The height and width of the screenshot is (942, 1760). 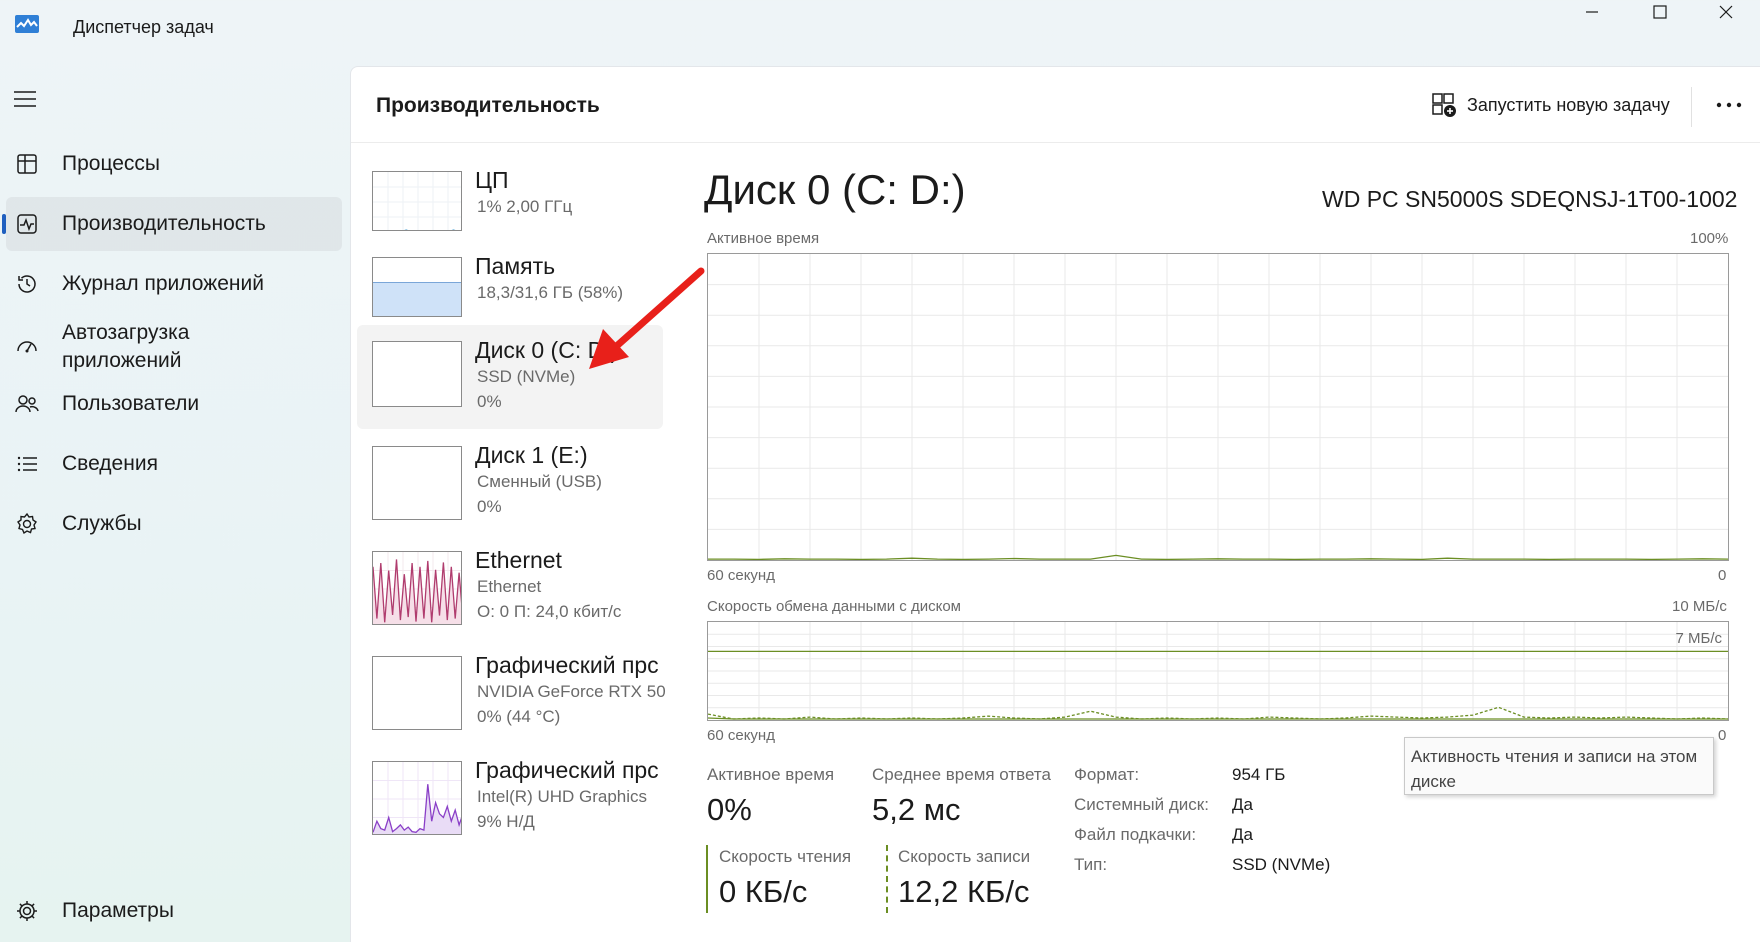 What do you see at coordinates (174, 524) in the screenshot?
I see `sidebar-item-services: Службы` at bounding box center [174, 524].